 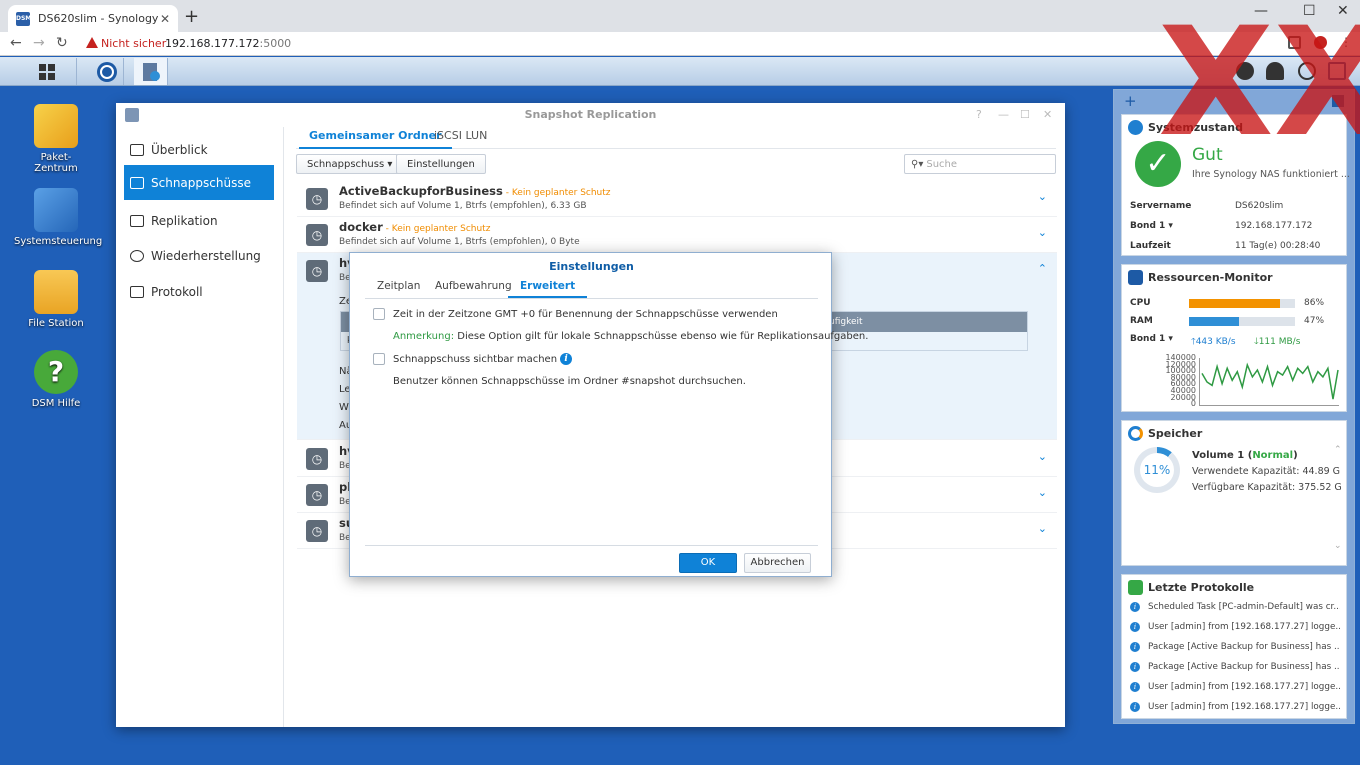 What do you see at coordinates (1270, 381) in the screenshot?
I see `network-chart-svg` at bounding box center [1270, 381].